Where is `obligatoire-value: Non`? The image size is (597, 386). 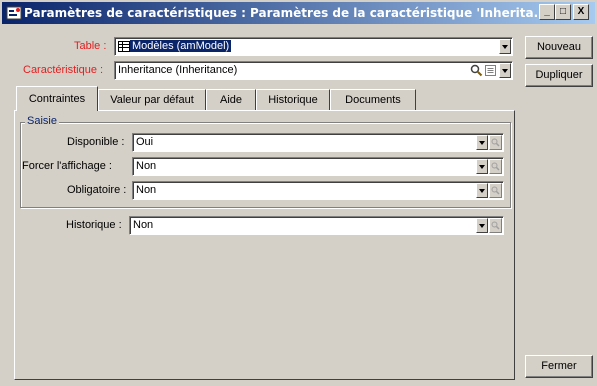 obligatoire-value: Non is located at coordinates (146, 190).